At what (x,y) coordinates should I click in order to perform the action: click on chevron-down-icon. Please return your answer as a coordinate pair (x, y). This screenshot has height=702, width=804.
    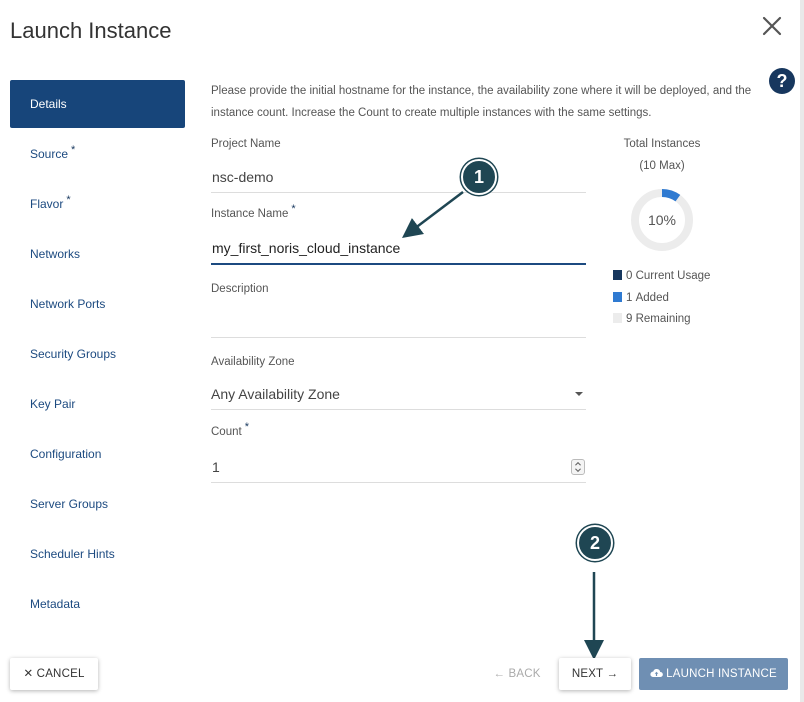
    Looking at the image, I should click on (579, 394).